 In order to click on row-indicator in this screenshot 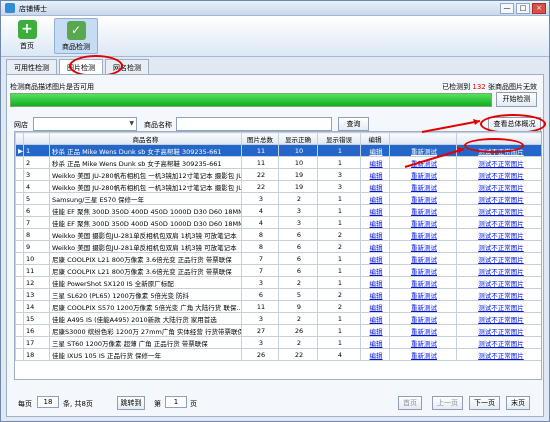, I will do `click(19, 294)`.